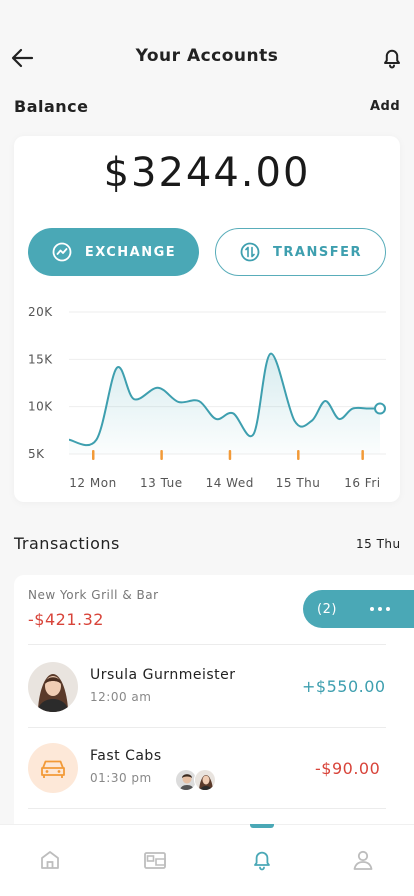  Describe the element at coordinates (53, 768) in the screenshot. I see `car-icon` at that location.